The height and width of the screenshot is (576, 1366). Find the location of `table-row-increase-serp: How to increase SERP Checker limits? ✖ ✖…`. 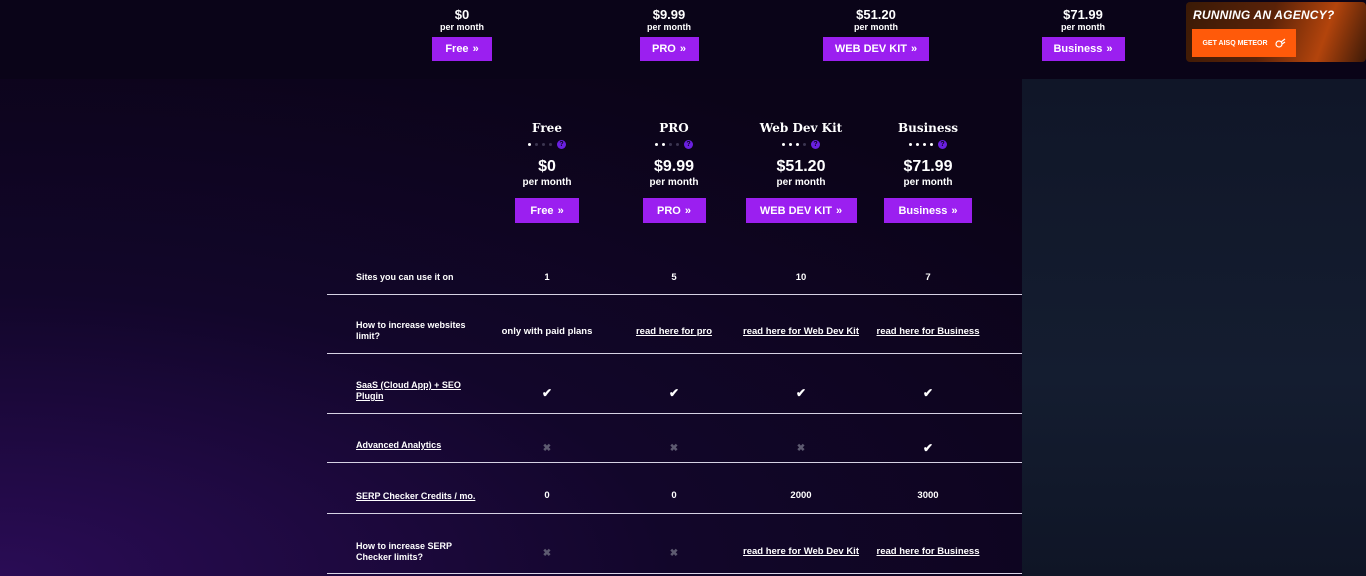

table-row-increase-serp: How to increase SERP Checker limits? ✖ ✖… is located at coordinates (674, 544).